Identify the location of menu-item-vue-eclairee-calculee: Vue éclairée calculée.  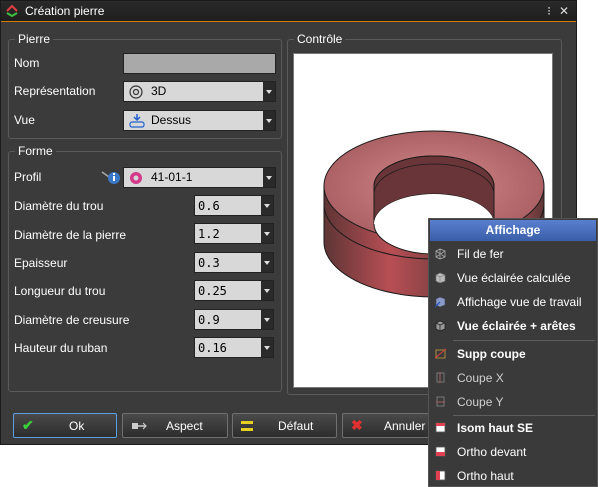
(513, 278).